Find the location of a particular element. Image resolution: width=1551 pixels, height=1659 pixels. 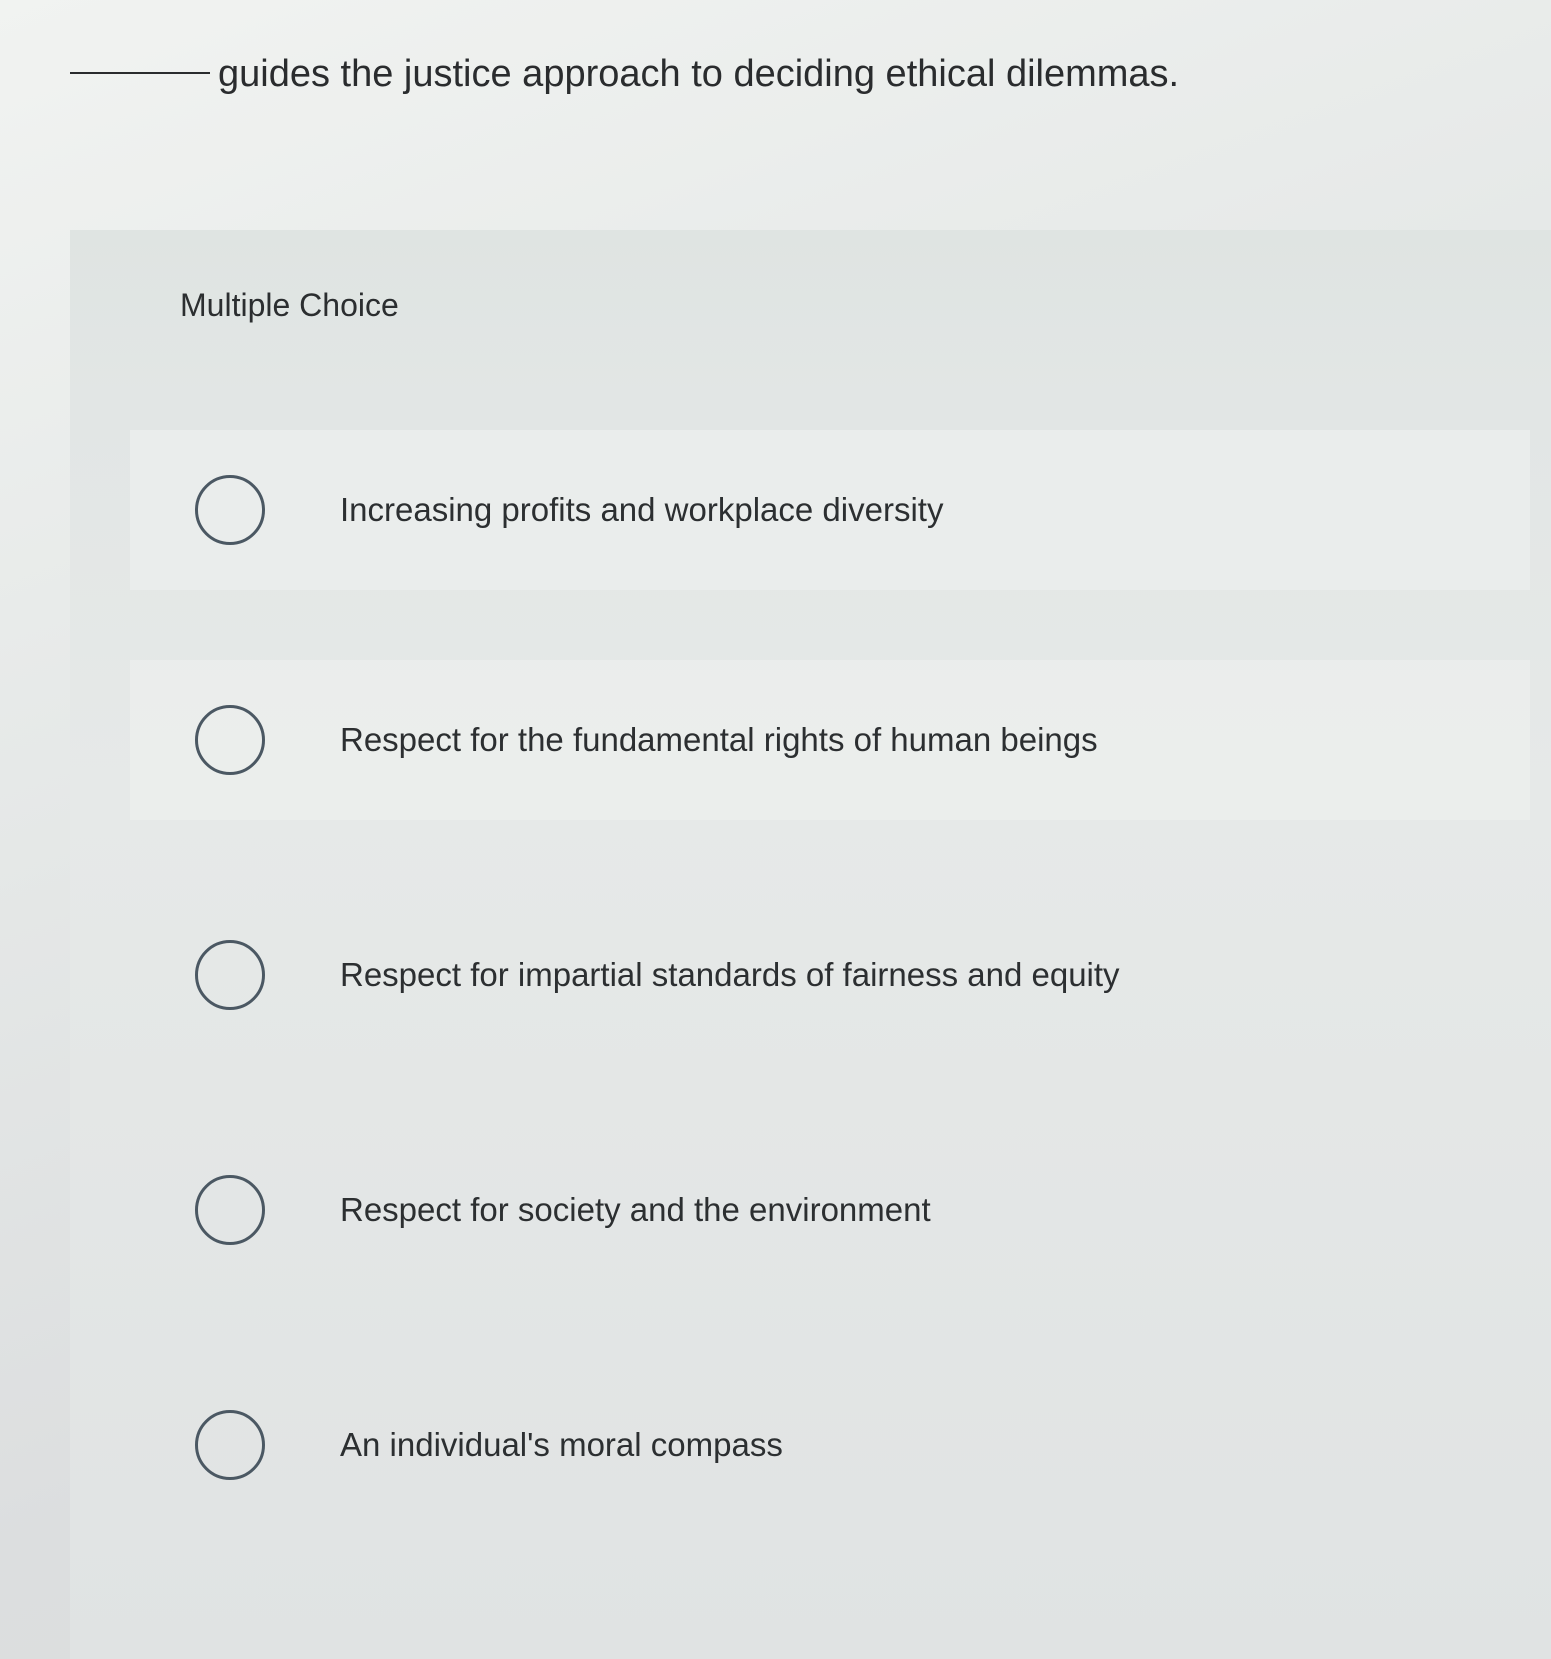

answer-option-4: Respect for society and the environment is located at coordinates (830, 1210).